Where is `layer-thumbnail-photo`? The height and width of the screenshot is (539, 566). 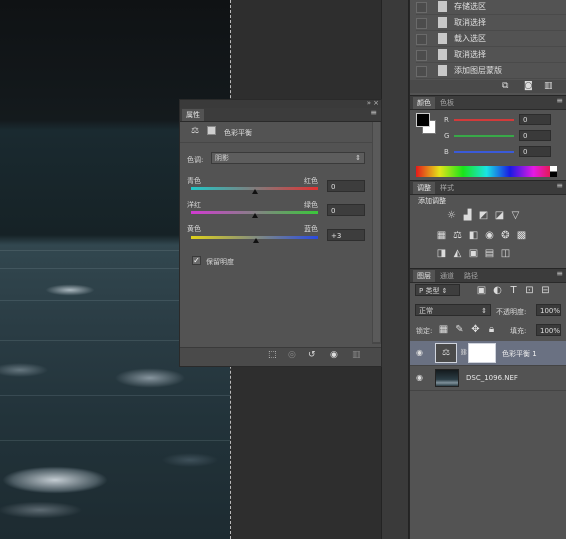 layer-thumbnail-photo is located at coordinates (447, 378).